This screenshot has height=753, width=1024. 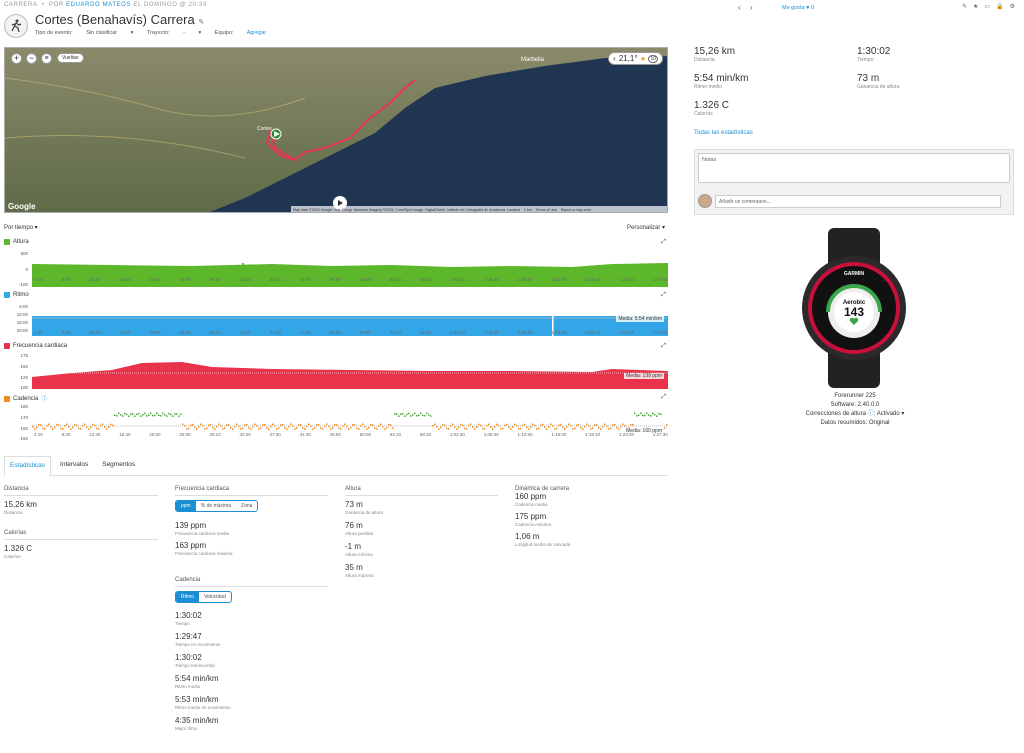 I want to click on y-tick: 180, so click(x=24, y=406).